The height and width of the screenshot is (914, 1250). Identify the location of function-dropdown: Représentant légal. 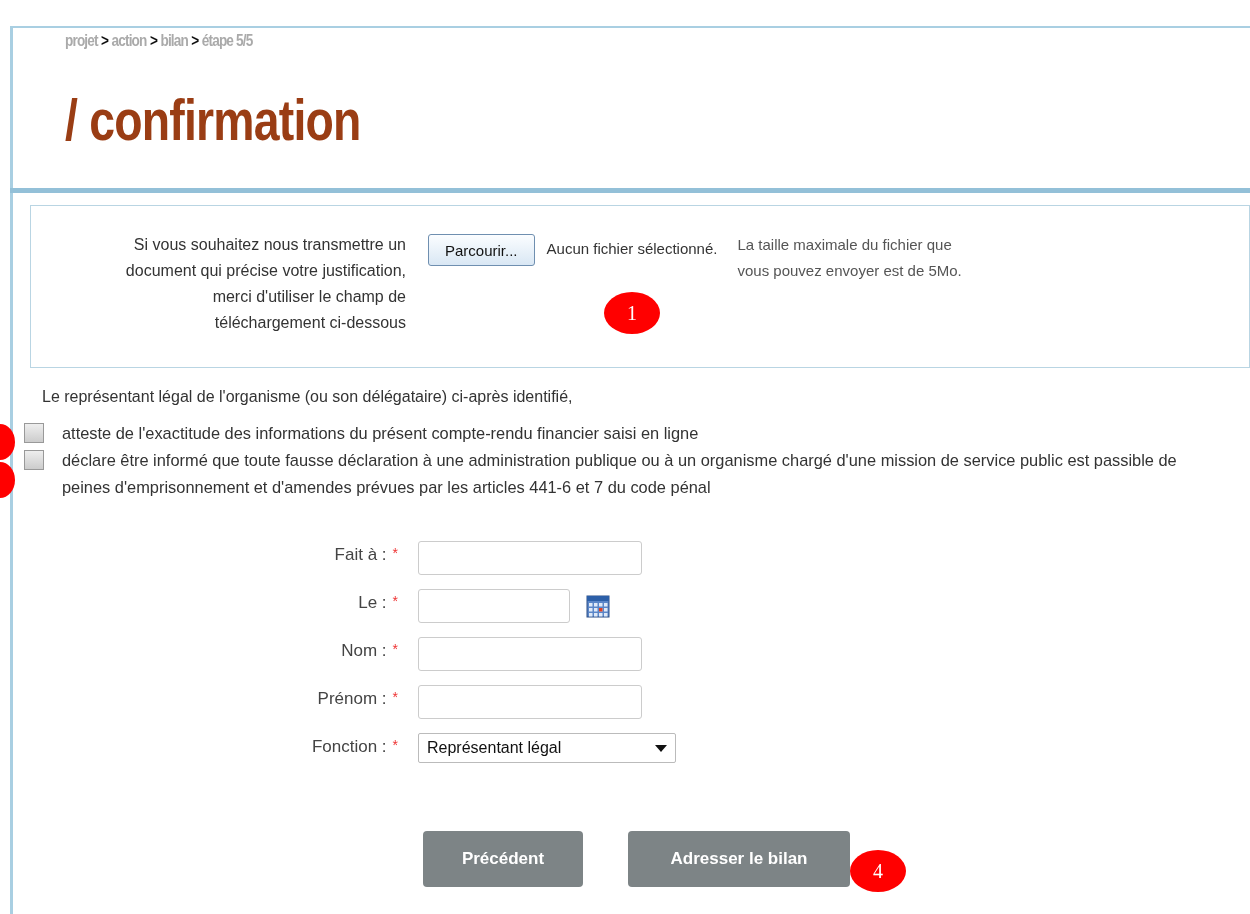
(547, 748).